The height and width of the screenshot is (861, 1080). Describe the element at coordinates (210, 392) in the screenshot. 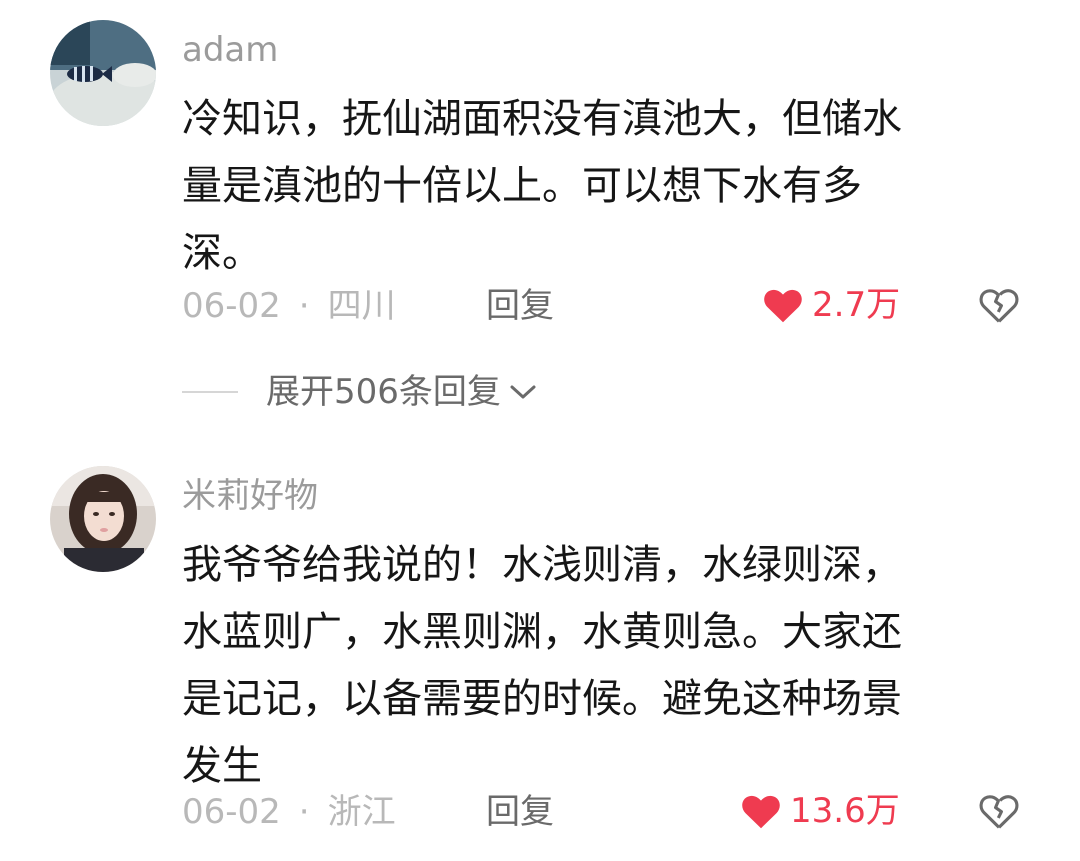

I see `divider-line` at that location.